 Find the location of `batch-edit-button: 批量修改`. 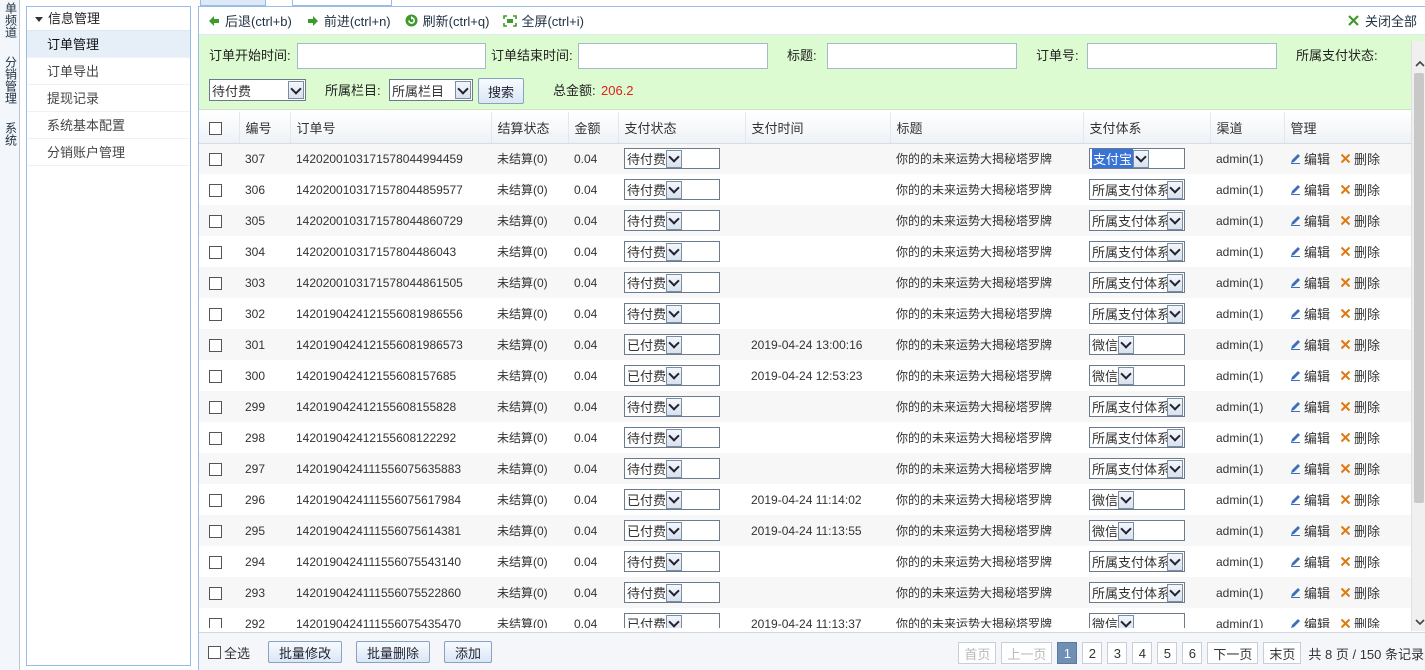

batch-edit-button: 批量修改 is located at coordinates (305, 652).